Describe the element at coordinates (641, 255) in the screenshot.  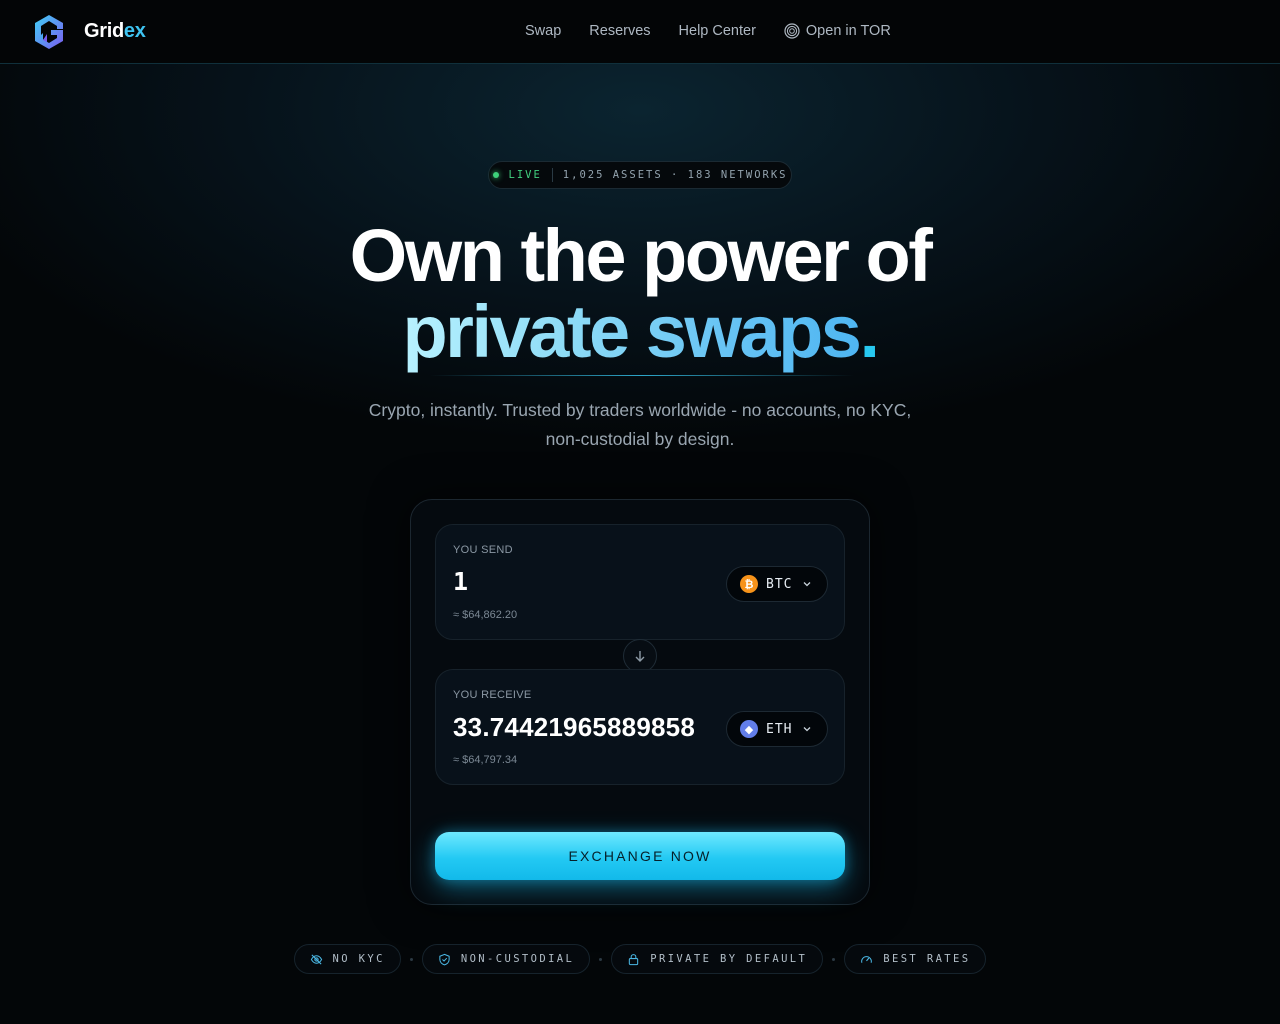
I see `hero-title-line1: Own the power of` at that location.